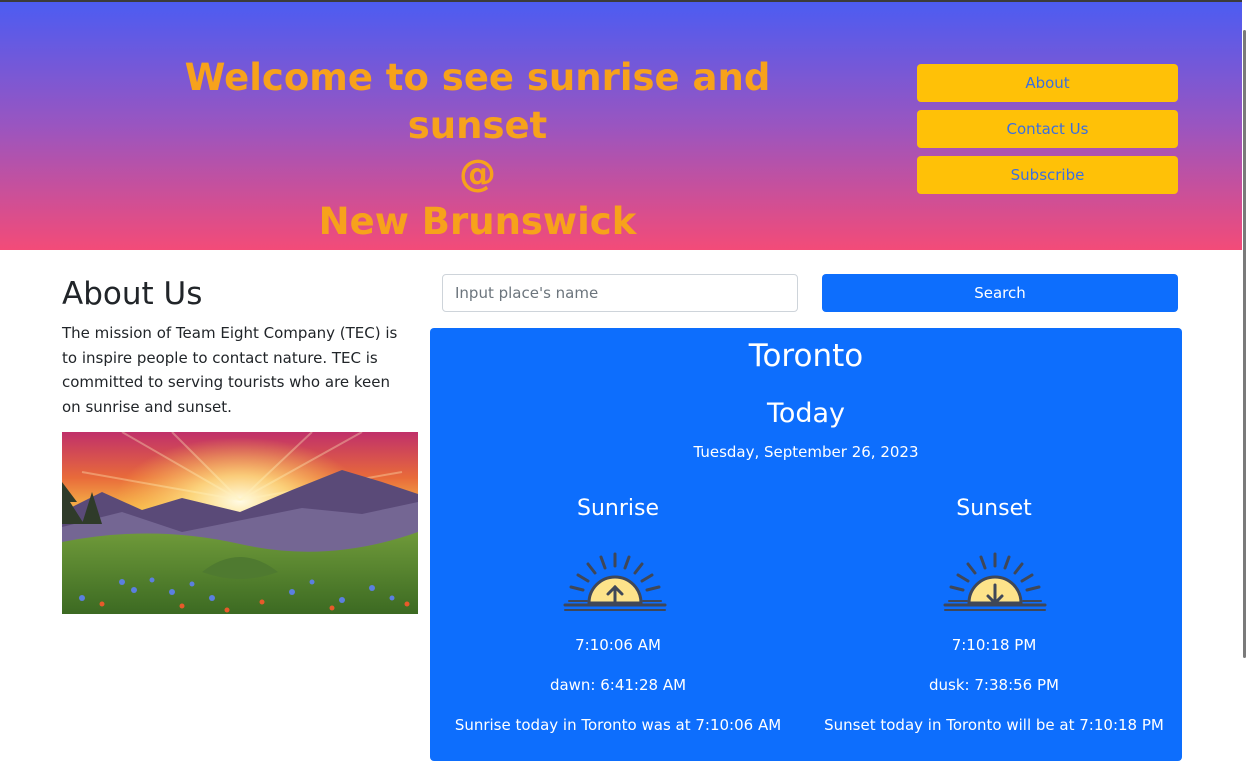 The height and width of the screenshot is (783, 1246). What do you see at coordinates (806, 413) in the screenshot?
I see `day-label: Today` at bounding box center [806, 413].